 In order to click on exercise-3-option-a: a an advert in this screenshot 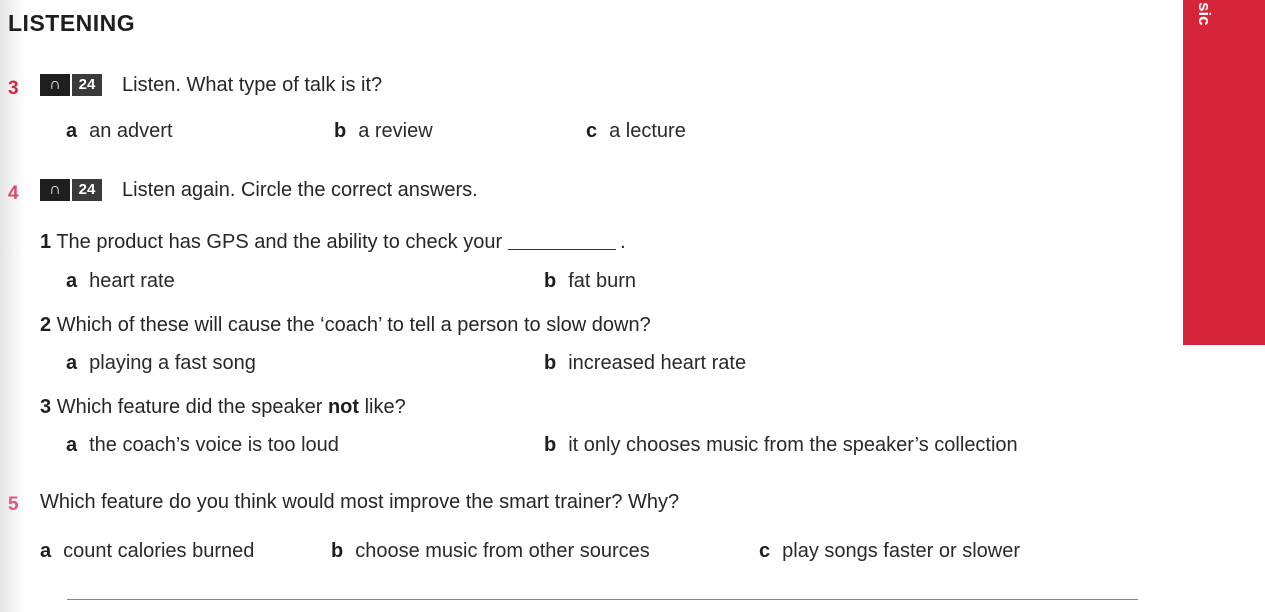, I will do `click(119, 131)`.